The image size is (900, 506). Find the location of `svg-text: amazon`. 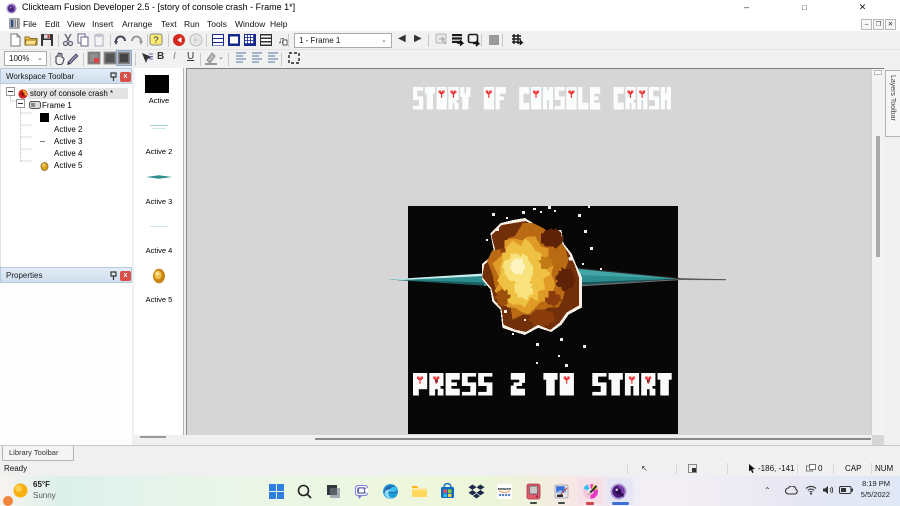

svg-text: amazon is located at coordinates (504, 489).